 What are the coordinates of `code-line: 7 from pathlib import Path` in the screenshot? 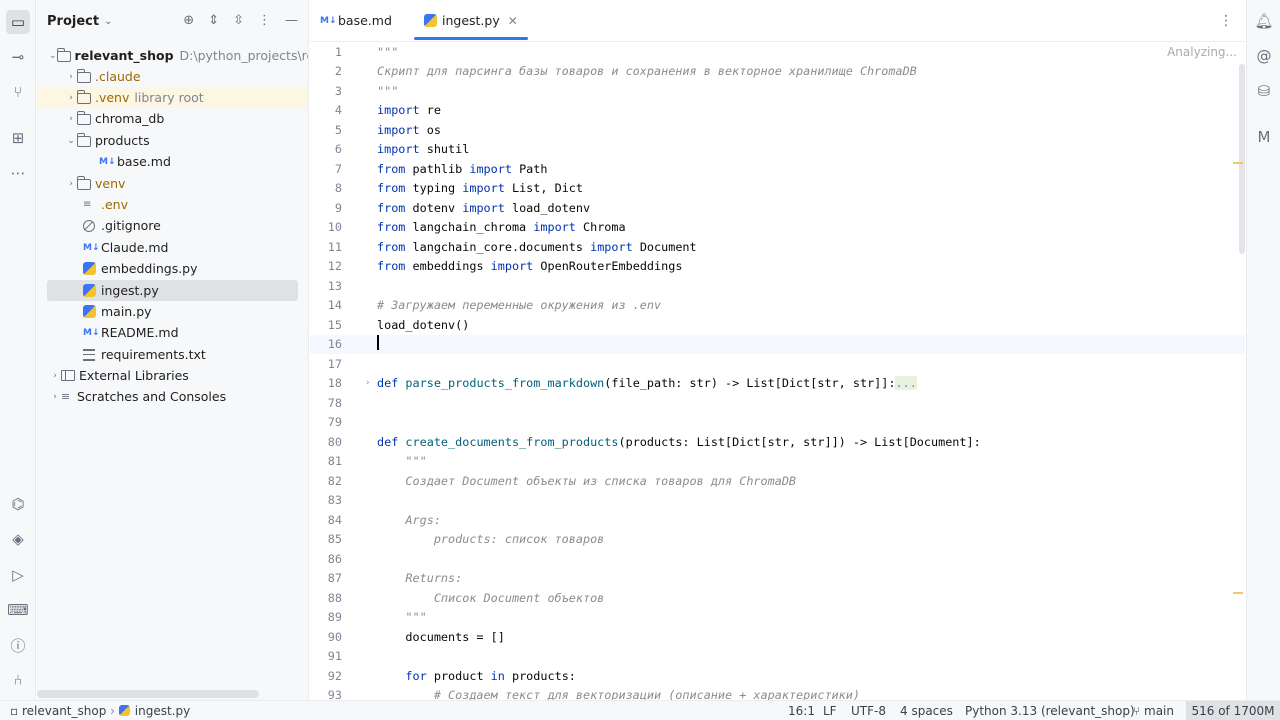 It's located at (777, 169).